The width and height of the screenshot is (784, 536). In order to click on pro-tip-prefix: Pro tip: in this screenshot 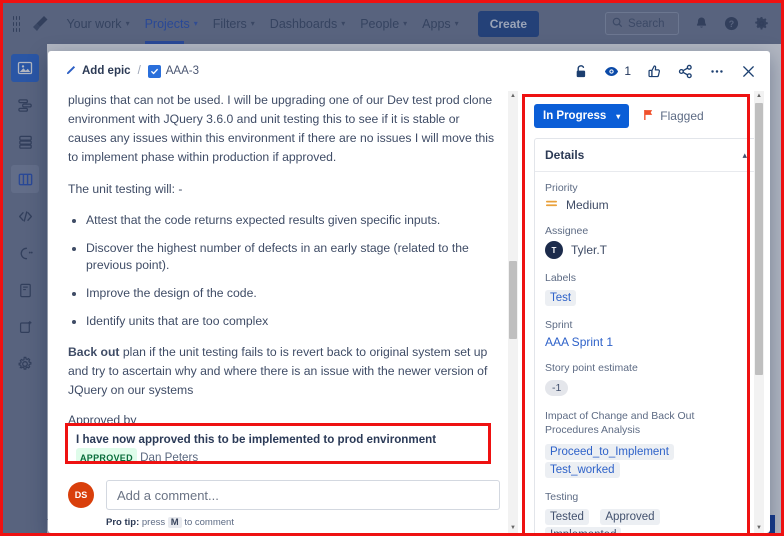, I will do `click(123, 522)`.